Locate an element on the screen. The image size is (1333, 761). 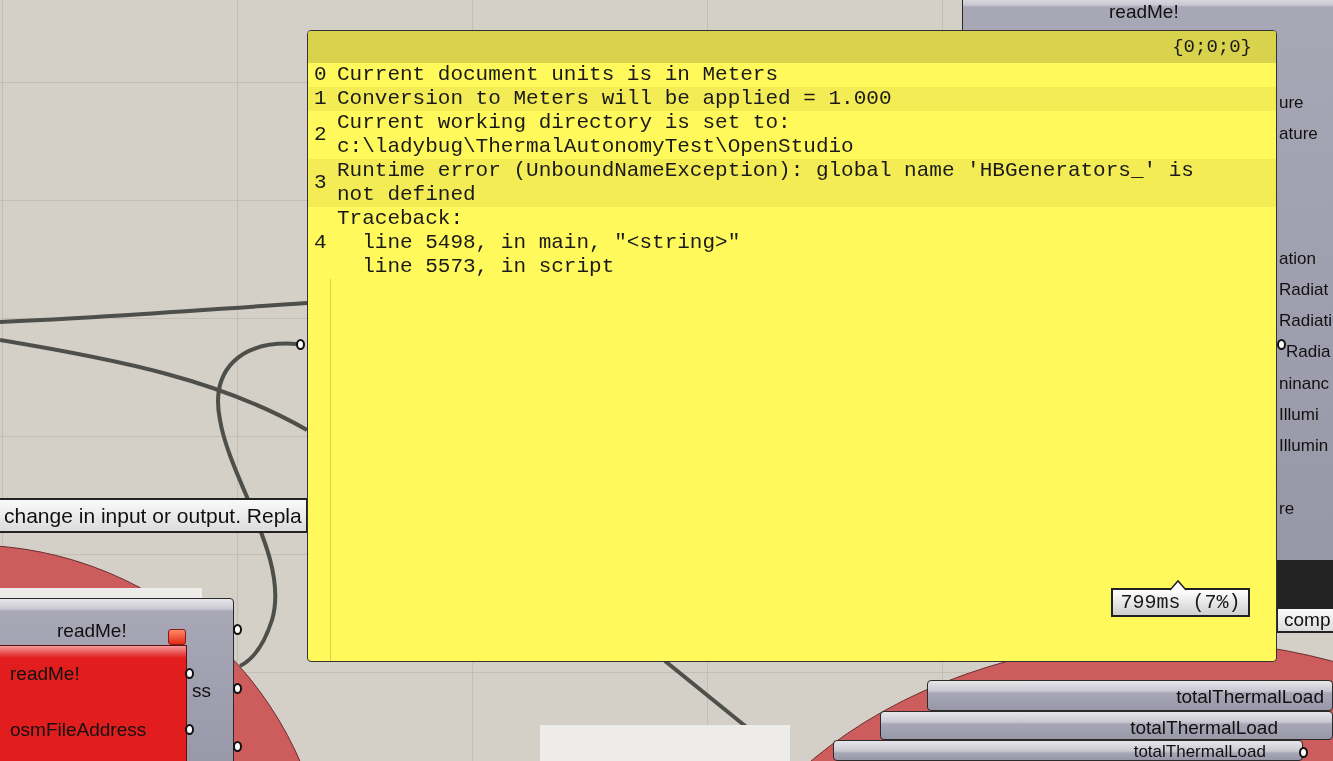
output-label: ninanc is located at coordinates (1304, 383).